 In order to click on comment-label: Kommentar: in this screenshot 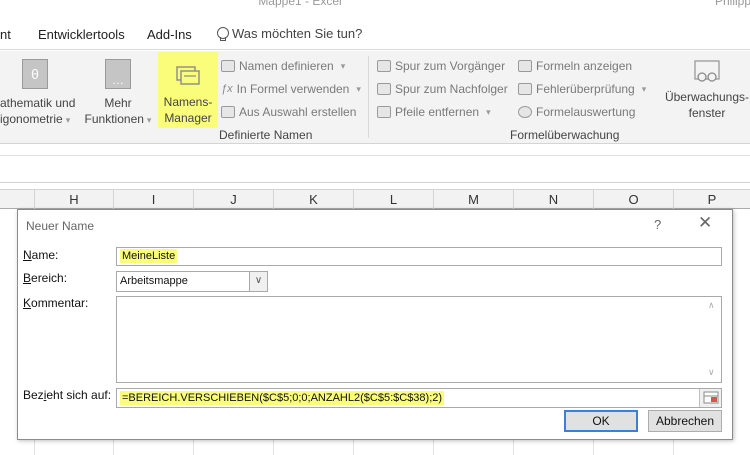, I will do `click(56, 303)`.